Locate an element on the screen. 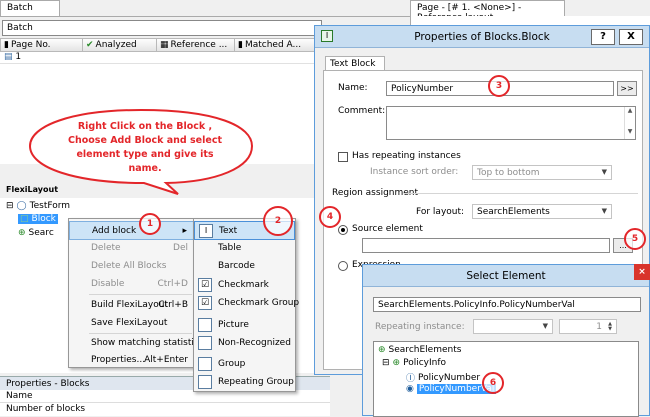 This screenshot has width=650, height=417. collapse-icon: ⊟ is located at coordinates (386, 363).